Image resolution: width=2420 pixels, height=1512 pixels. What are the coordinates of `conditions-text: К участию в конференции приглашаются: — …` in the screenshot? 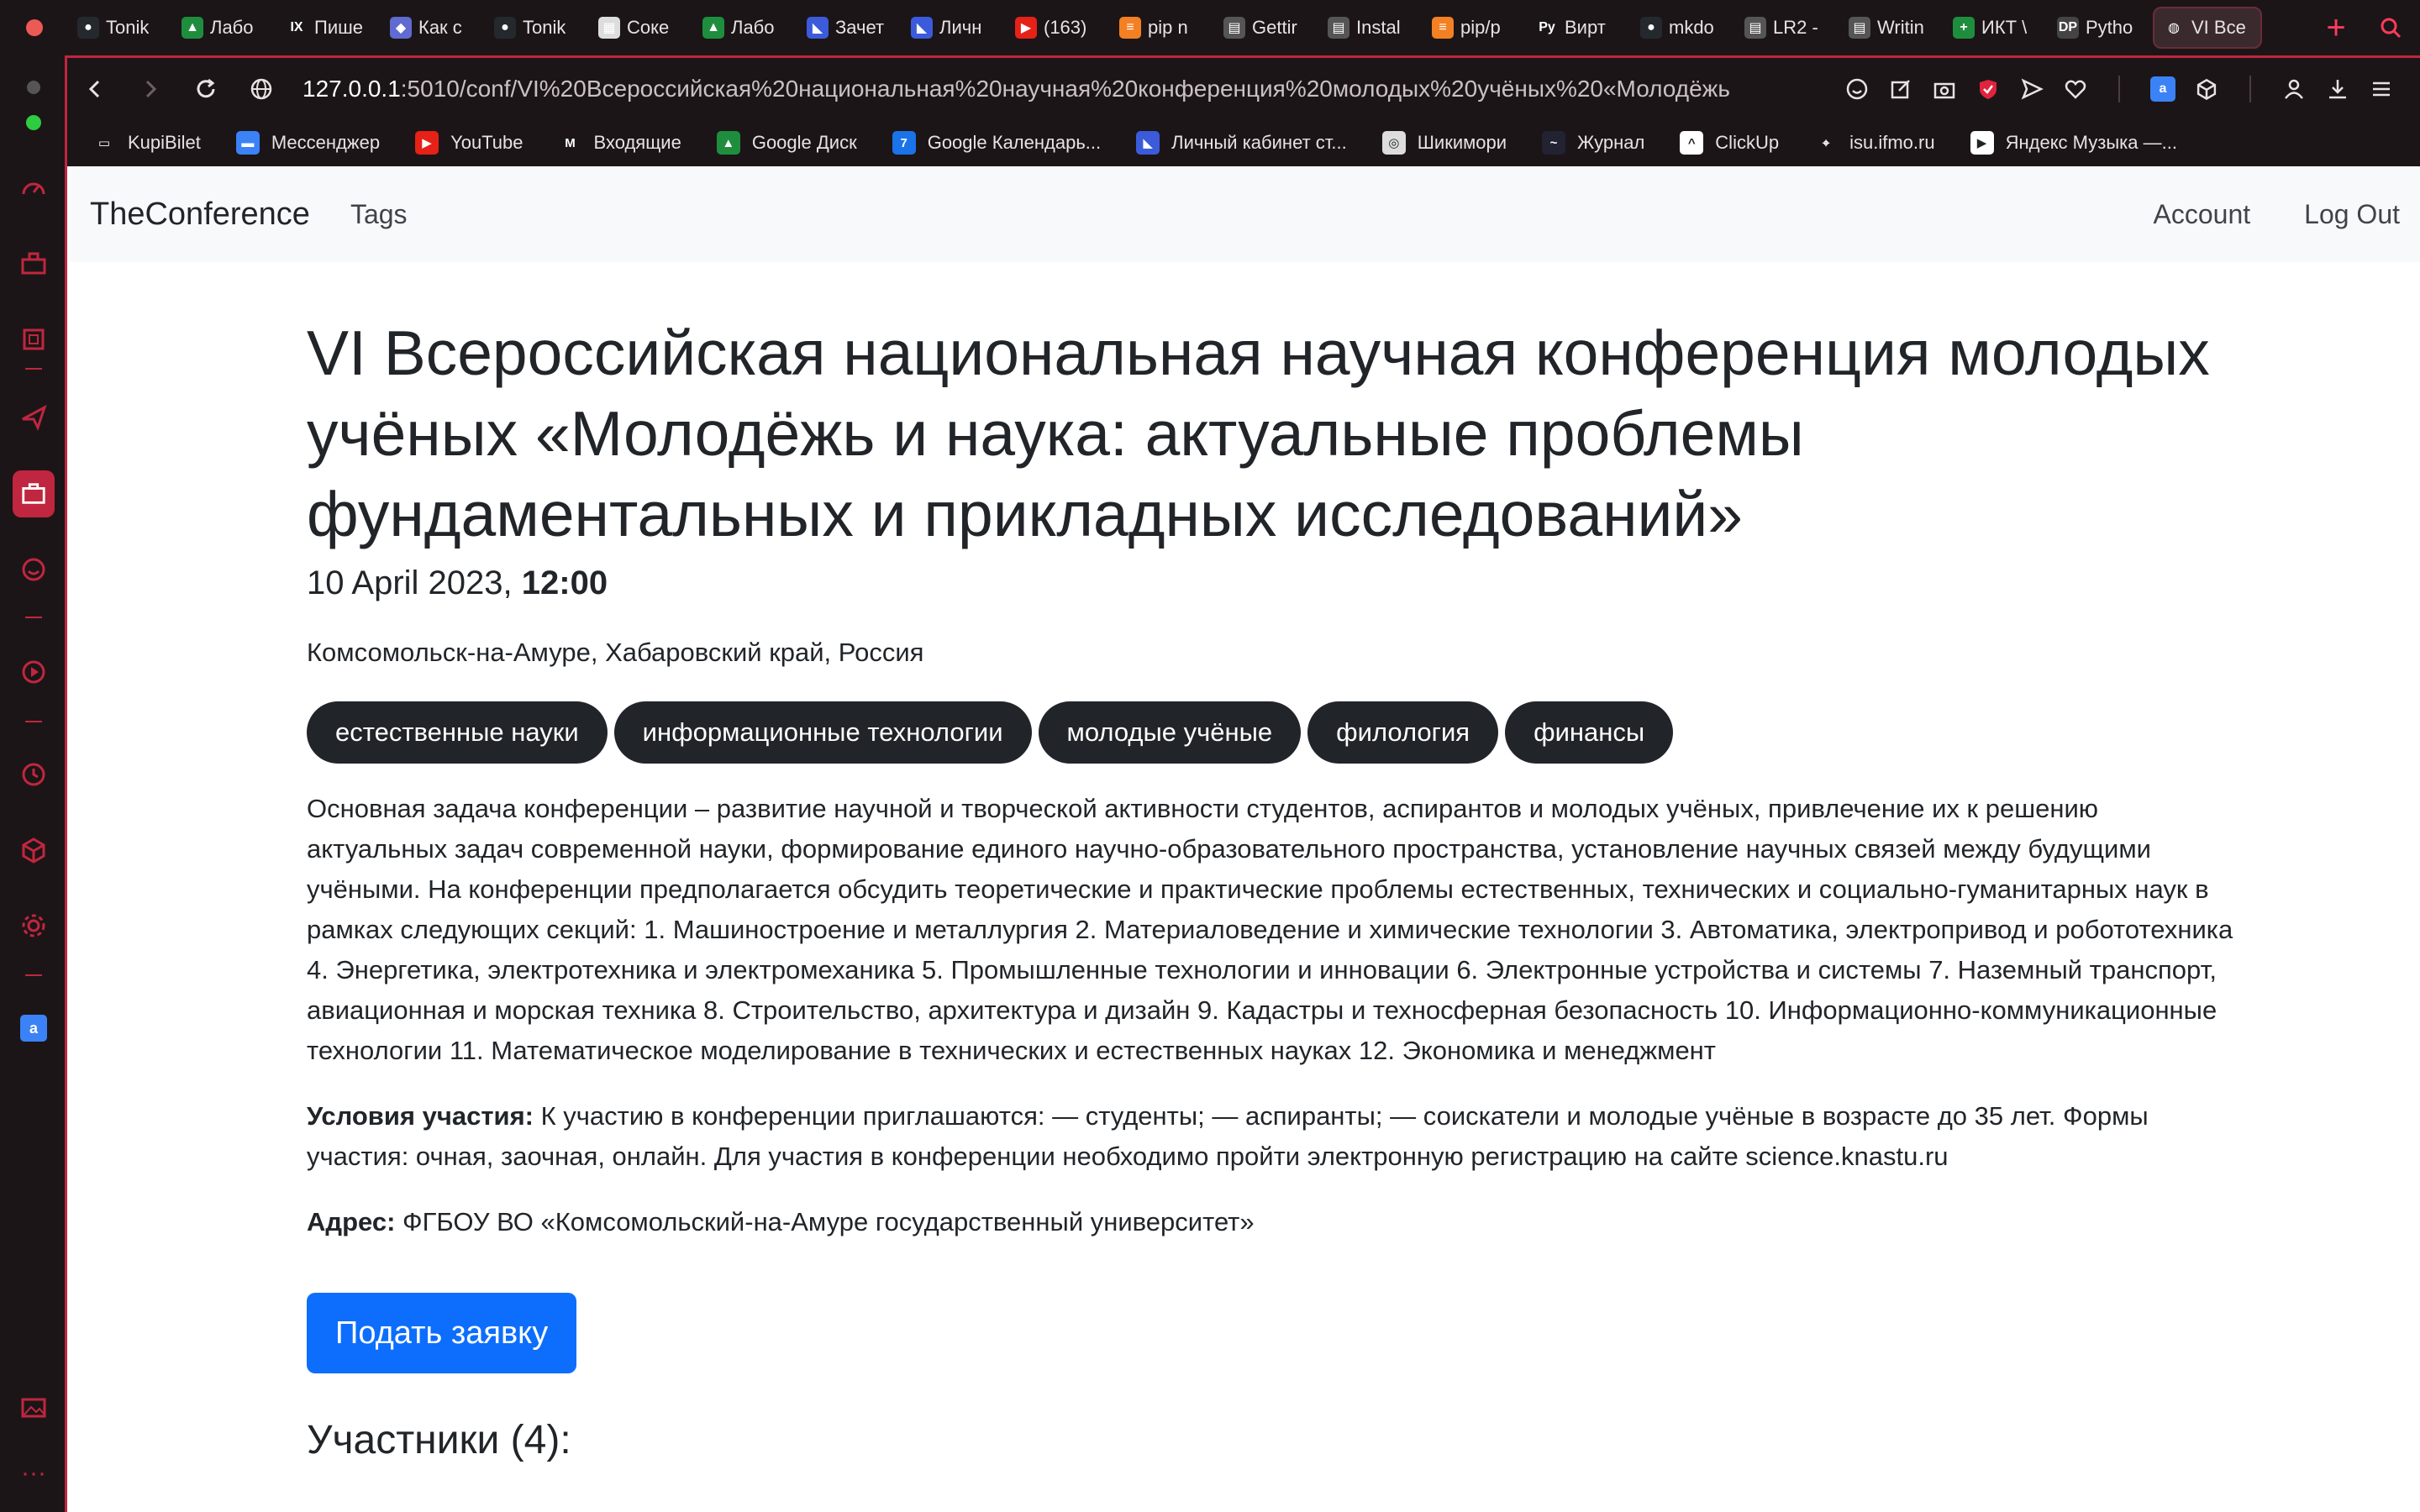 It's located at (1228, 1136).